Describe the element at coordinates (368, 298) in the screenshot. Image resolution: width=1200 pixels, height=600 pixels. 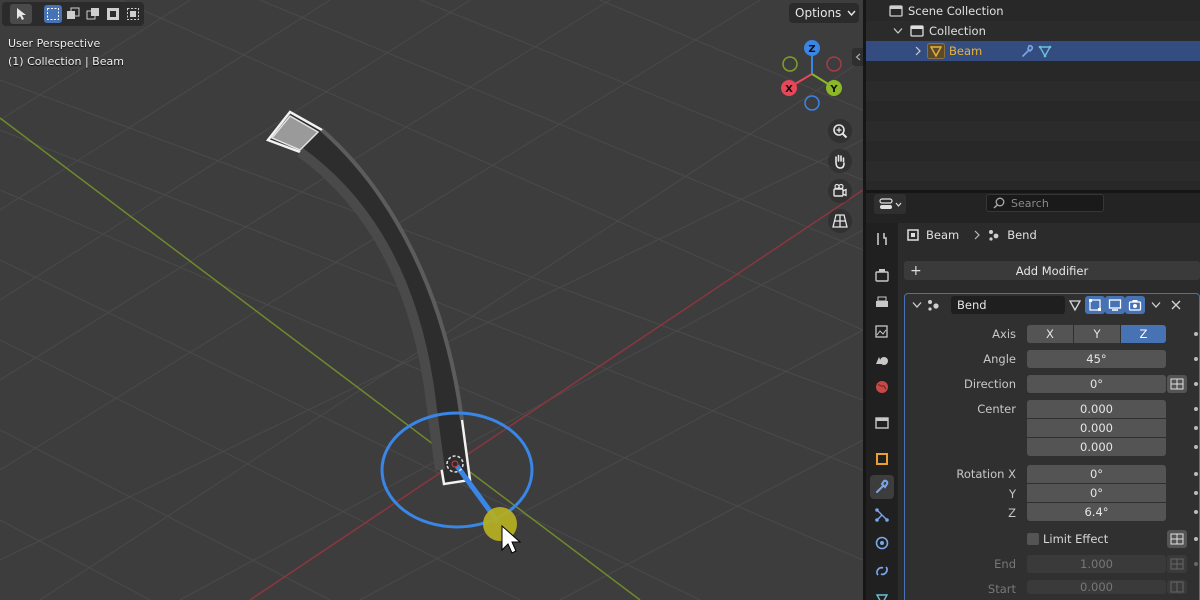
I see `beam-object` at that location.